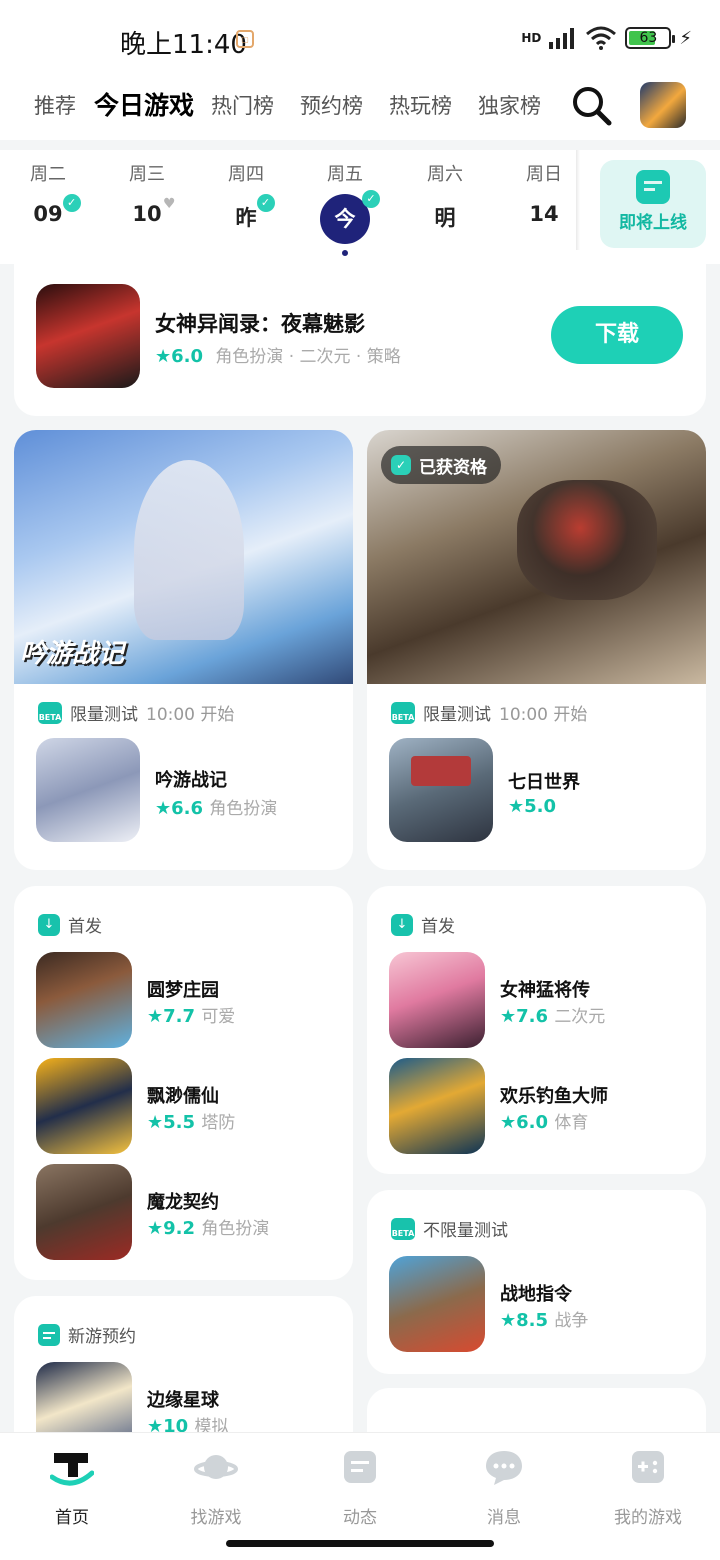  I want to click on wifi-icon, so click(601, 38).